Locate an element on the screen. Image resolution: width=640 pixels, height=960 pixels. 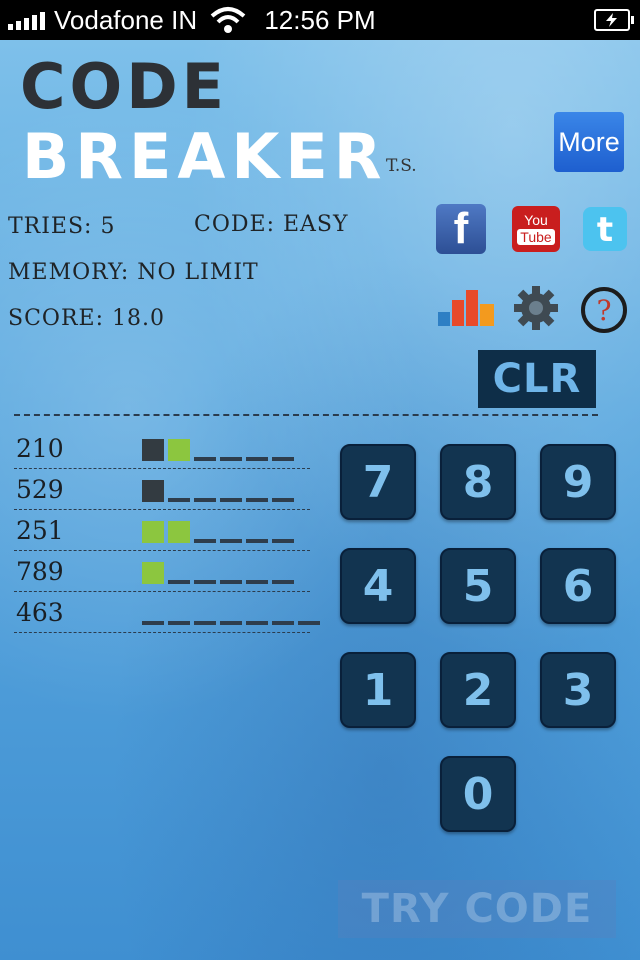
history-guess: 251 is located at coordinates (40, 530).